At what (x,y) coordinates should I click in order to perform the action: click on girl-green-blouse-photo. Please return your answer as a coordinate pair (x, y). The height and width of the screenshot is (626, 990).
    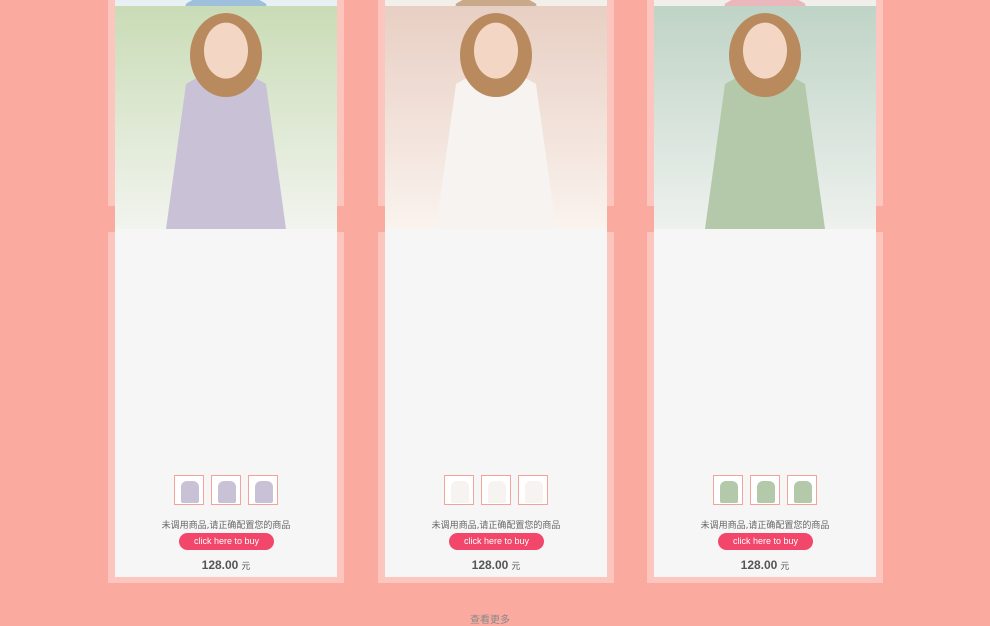
    Looking at the image, I should click on (765, 117).